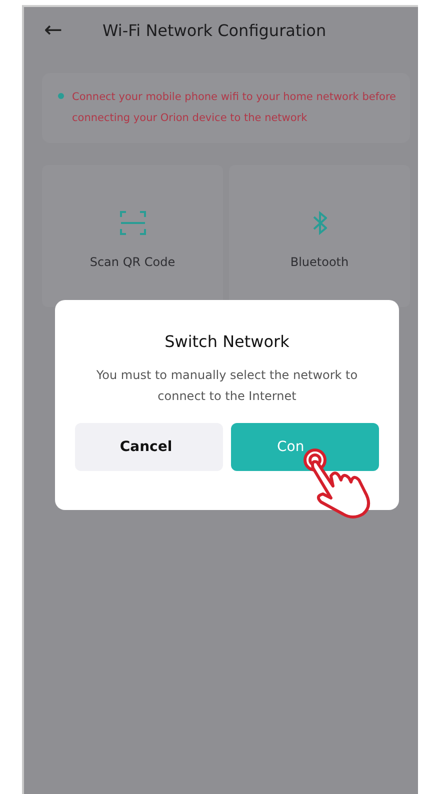 This screenshot has height=794, width=425. What do you see at coordinates (319, 262) in the screenshot?
I see `option-label: Bluetooth` at bounding box center [319, 262].